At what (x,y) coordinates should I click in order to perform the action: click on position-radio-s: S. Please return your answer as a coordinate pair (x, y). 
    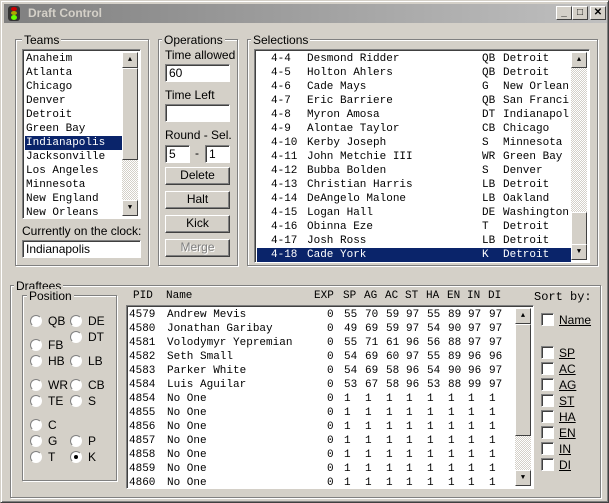
    Looking at the image, I should click on (83, 401).